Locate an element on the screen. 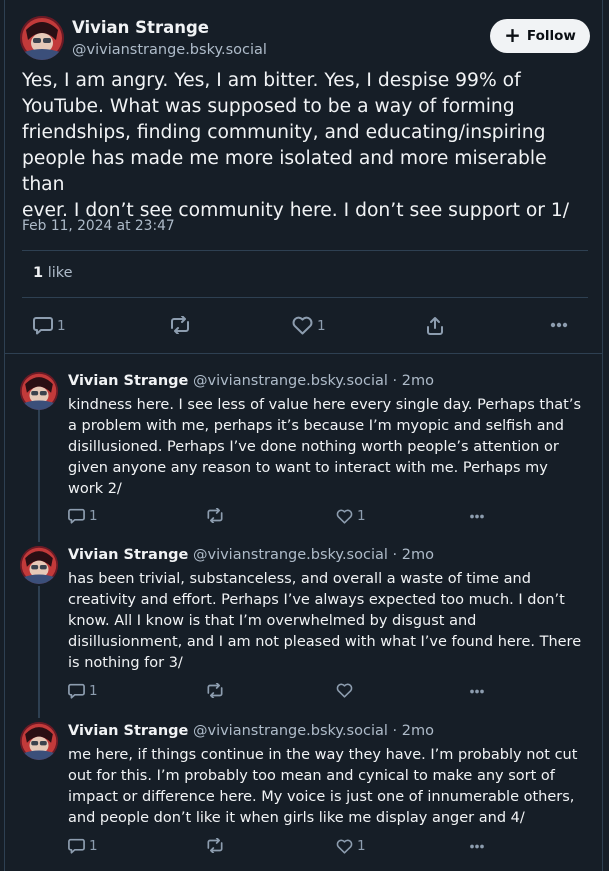  plus-icon: + is located at coordinates (512, 35).